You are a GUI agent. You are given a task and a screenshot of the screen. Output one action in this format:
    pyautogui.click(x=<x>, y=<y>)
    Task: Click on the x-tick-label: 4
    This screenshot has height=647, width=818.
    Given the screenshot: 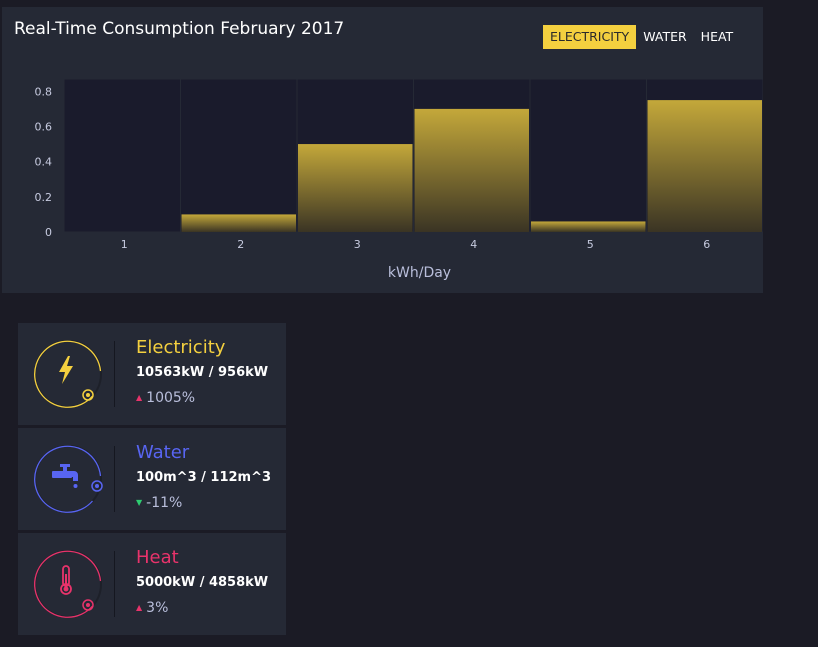 What is the action you would take?
    pyautogui.click(x=473, y=244)
    